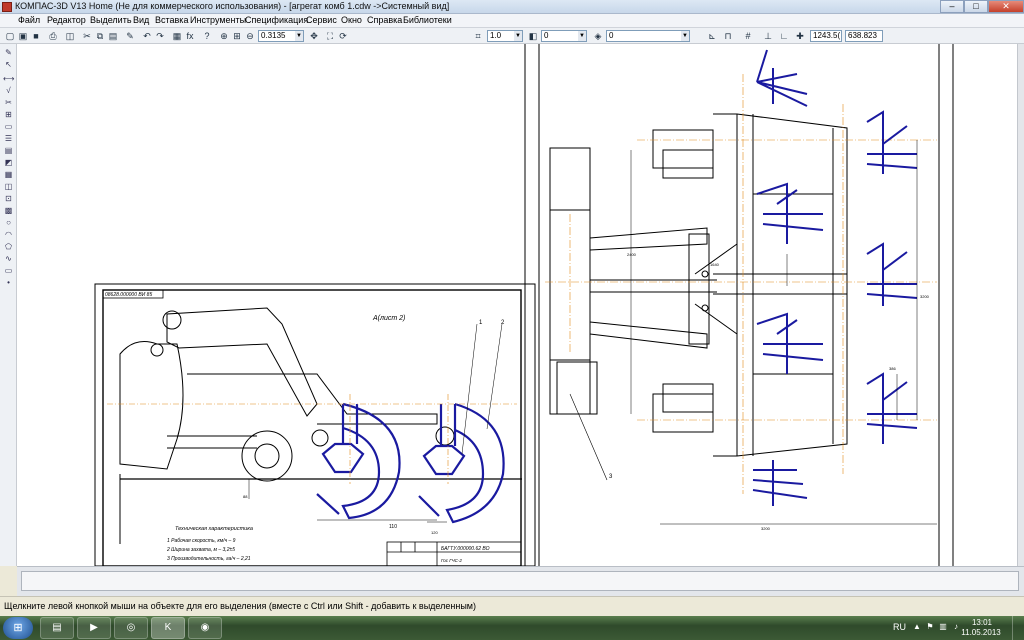 This screenshot has height=640, width=1024. I want to click on preview-icon: ◫, so click(70, 36).